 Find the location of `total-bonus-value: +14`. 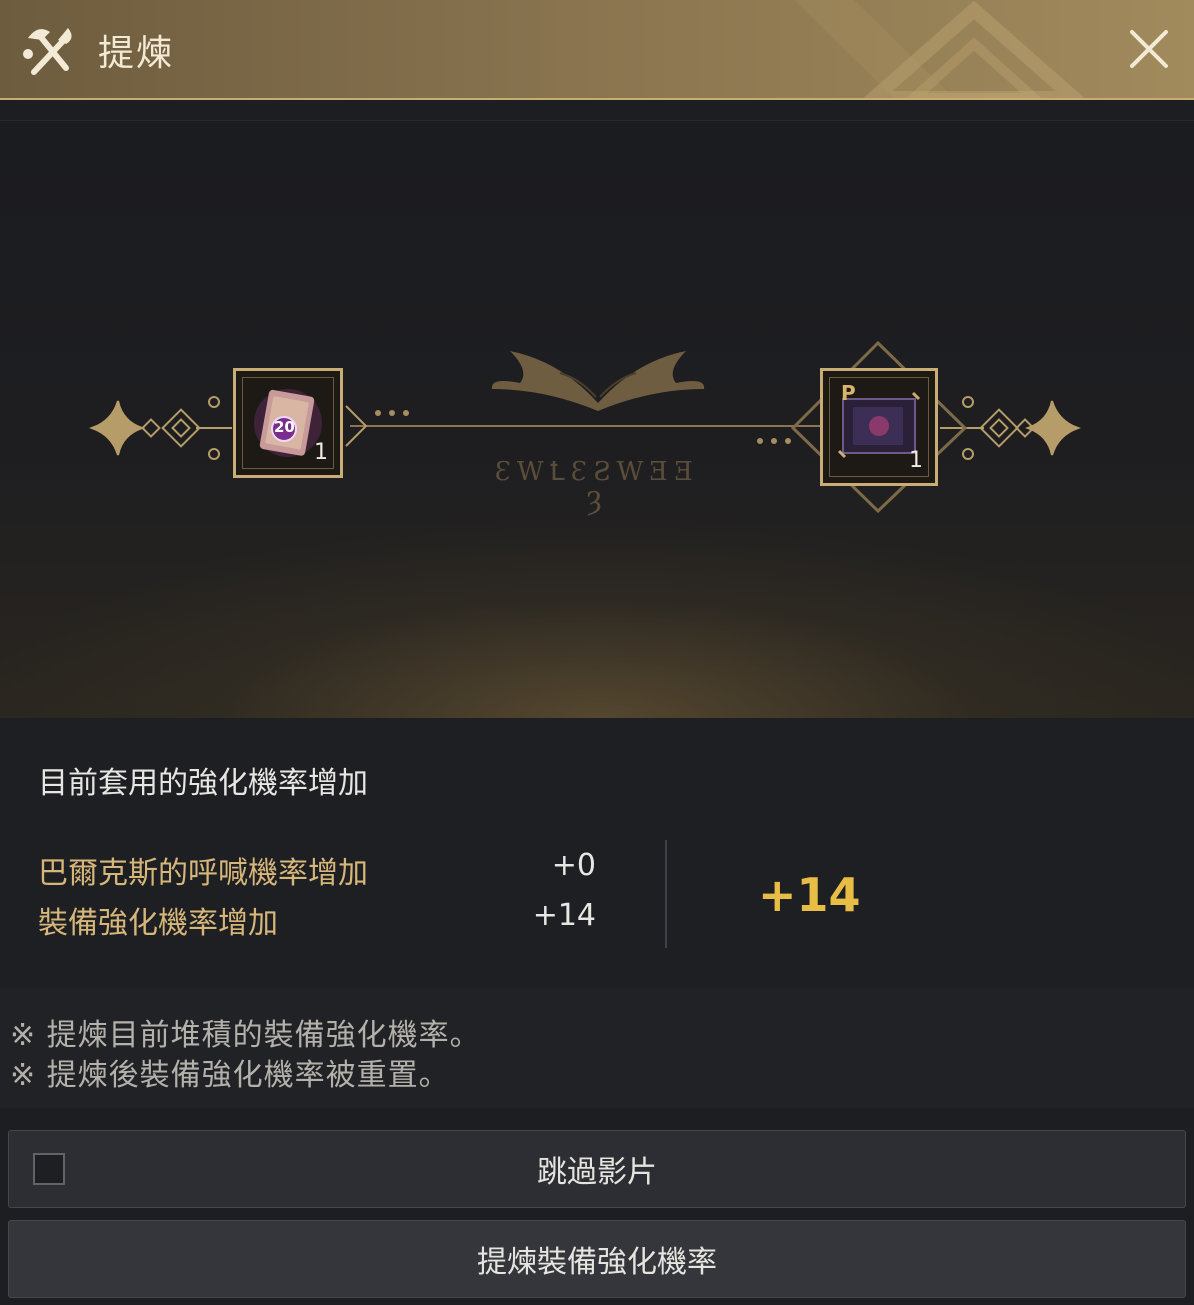

total-bonus-value: +14 is located at coordinates (809, 895).